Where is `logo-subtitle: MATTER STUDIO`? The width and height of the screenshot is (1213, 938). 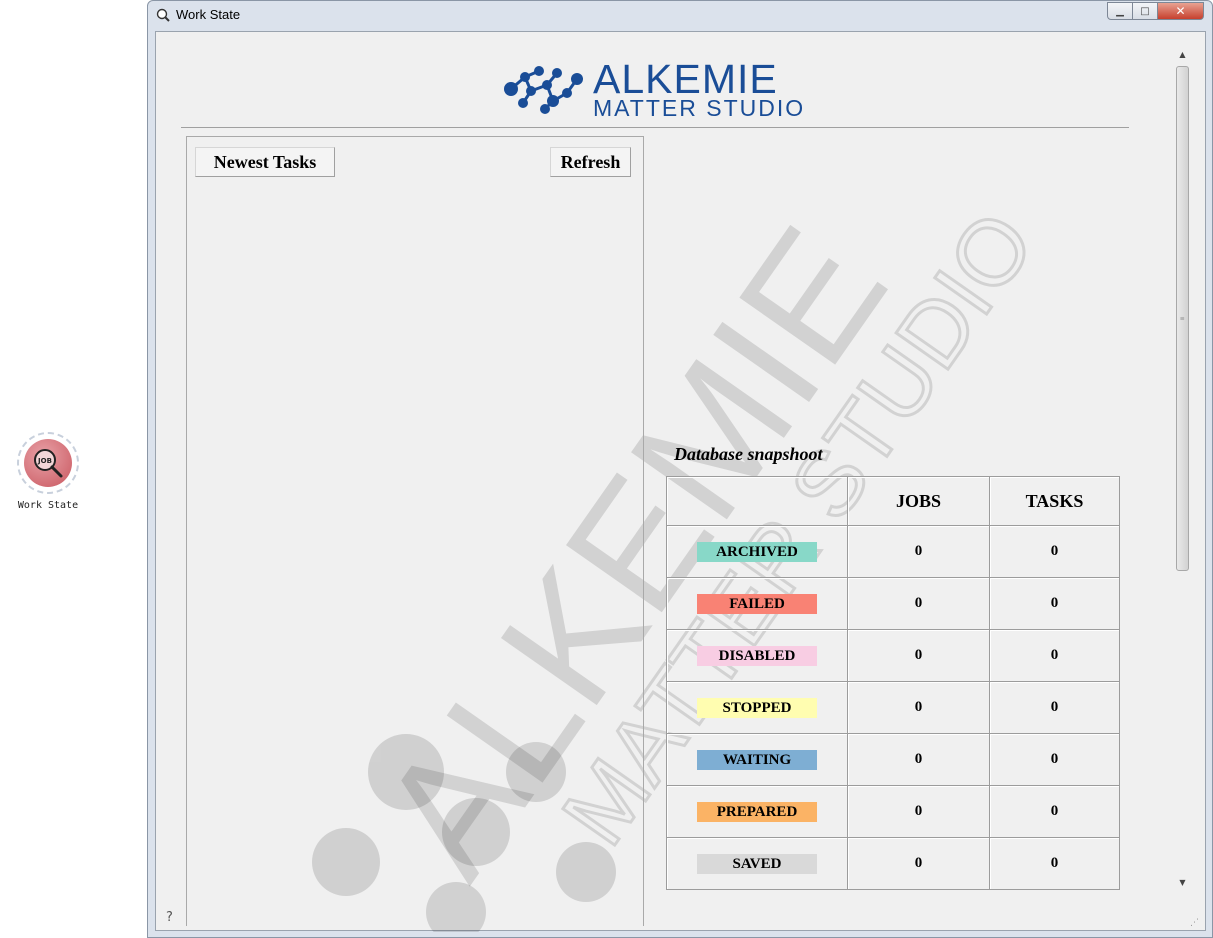 logo-subtitle: MATTER STUDIO is located at coordinates (699, 108).